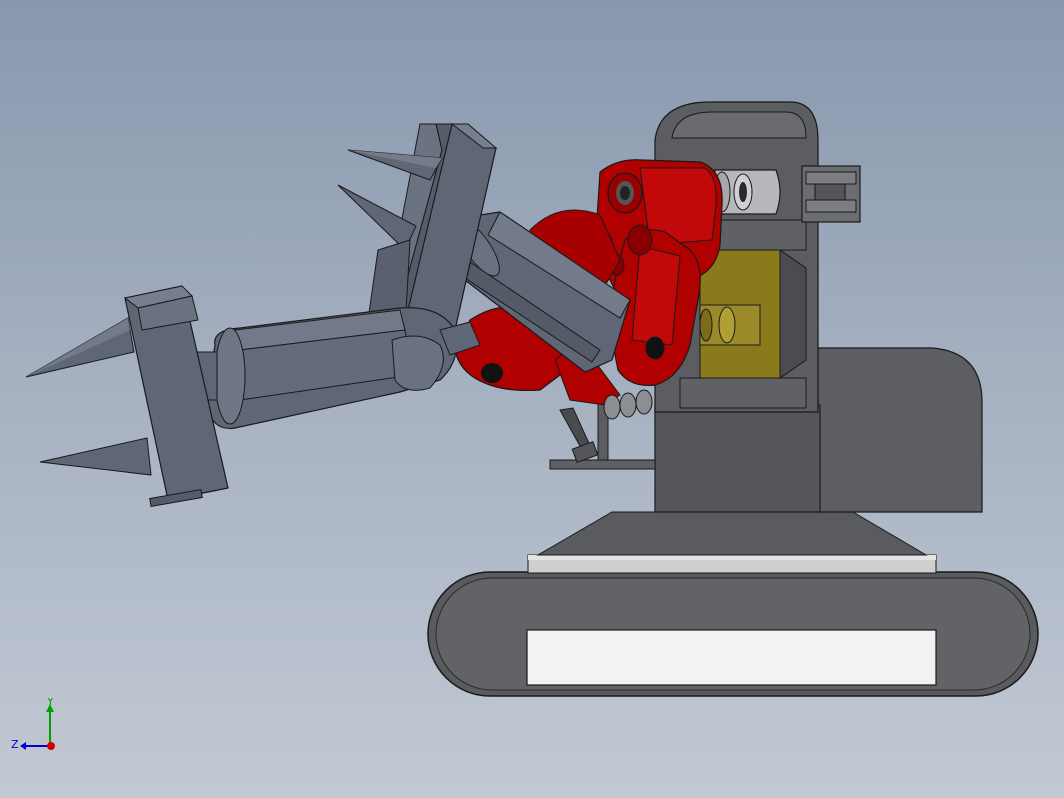 This screenshot has height=798, width=1064. I want to click on tracked-chassis, so click(733, 604).